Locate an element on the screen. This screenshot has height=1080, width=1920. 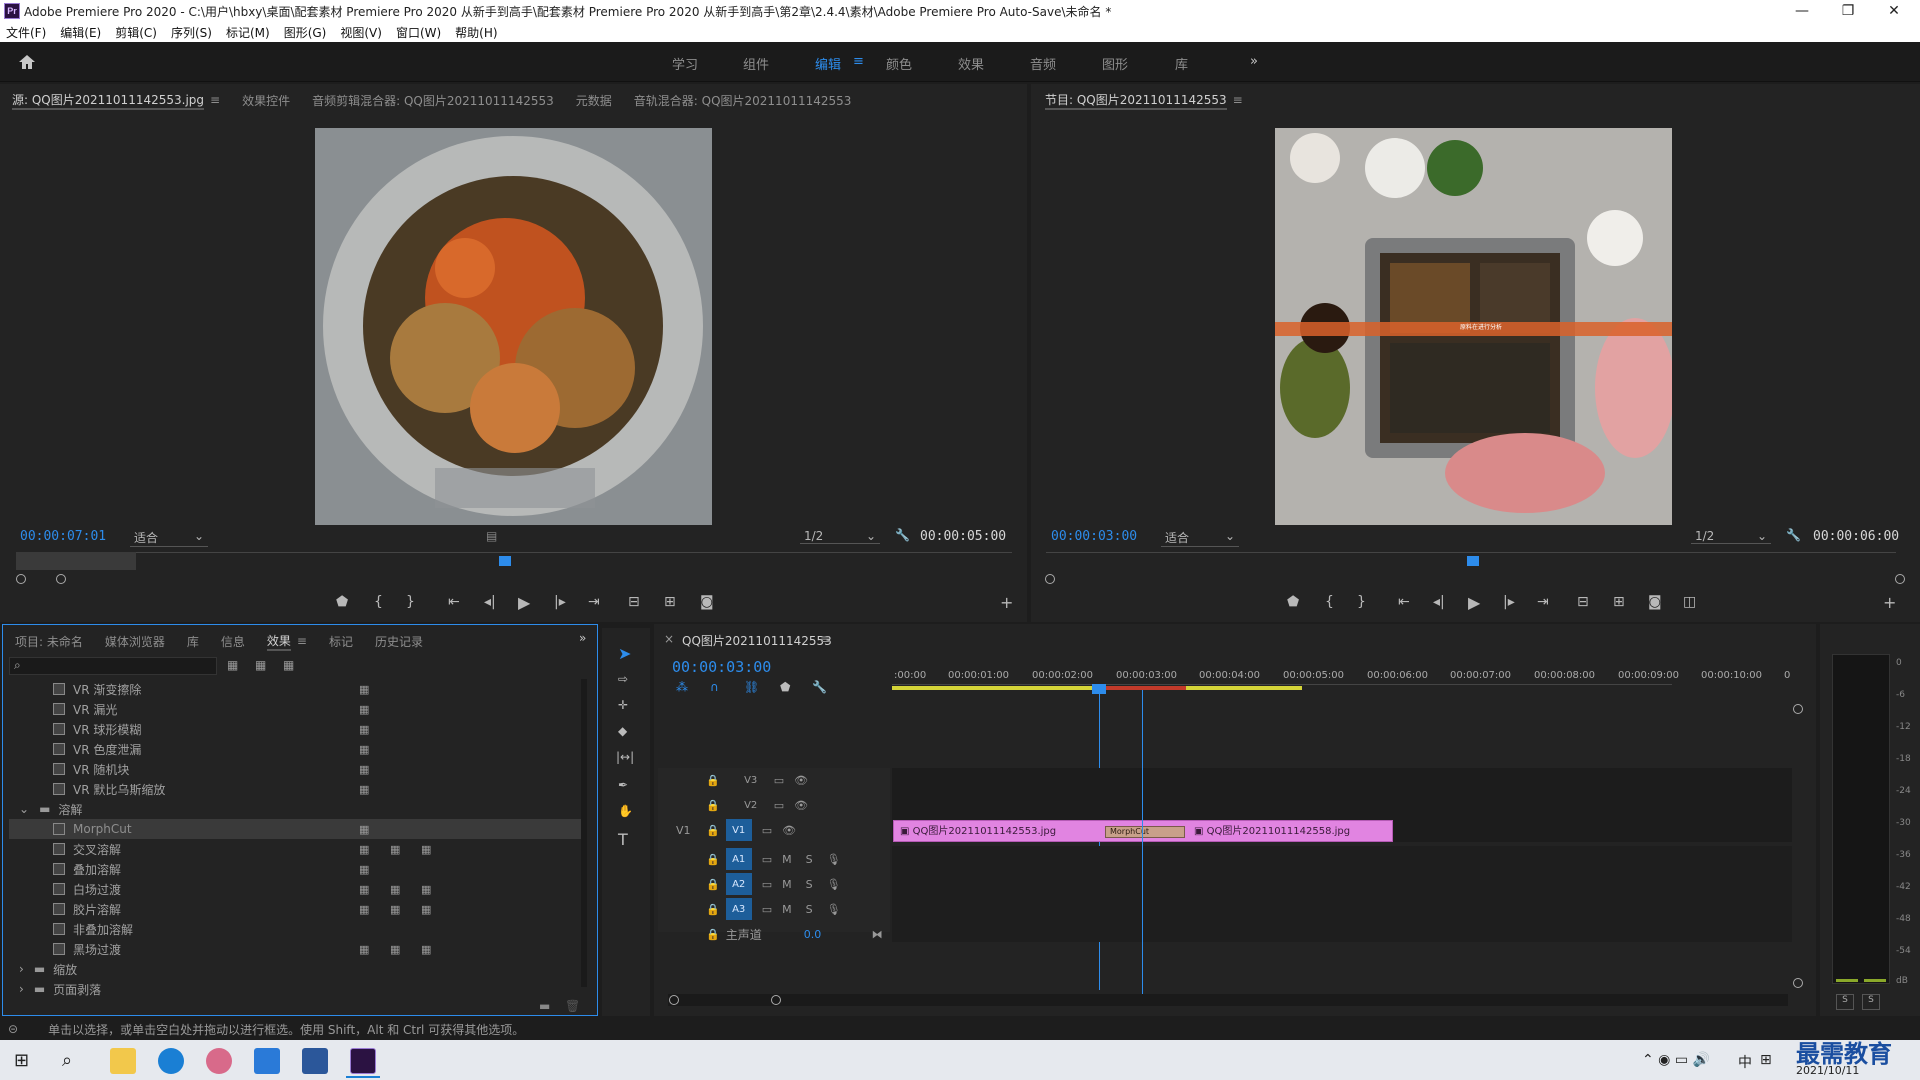
clip-2: ▣ QQ图片20211011142558.jpg is located at coordinates (1272, 829).